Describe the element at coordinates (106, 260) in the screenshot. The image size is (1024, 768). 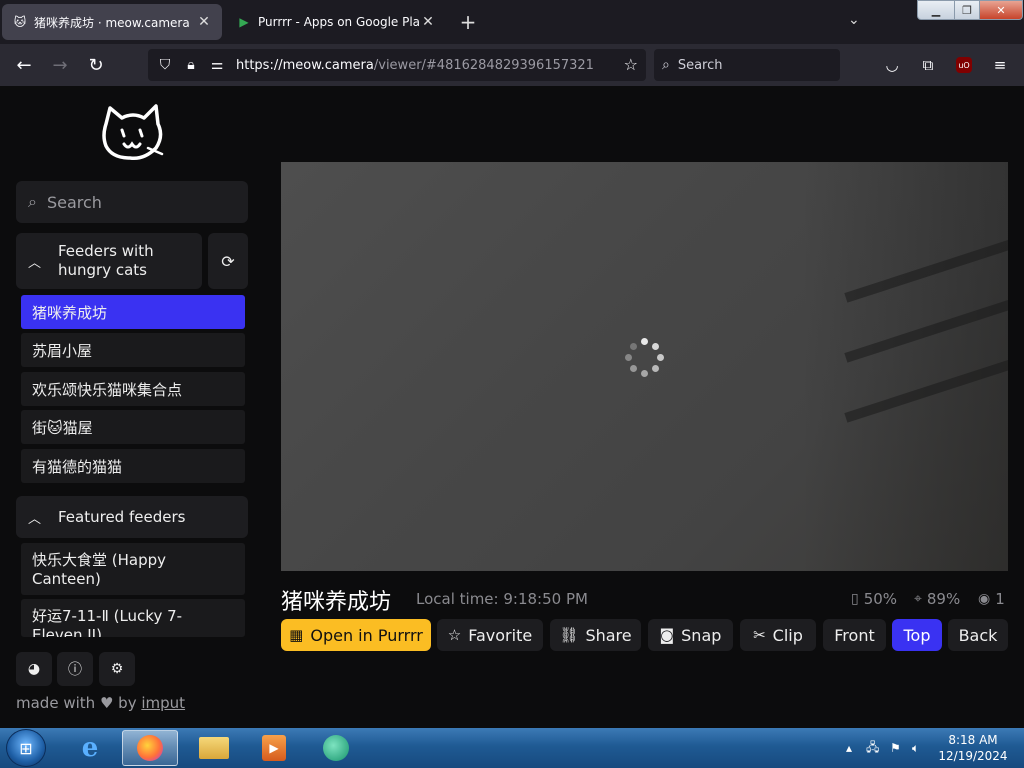
I see `group-label: Feeders with hungry cats` at that location.